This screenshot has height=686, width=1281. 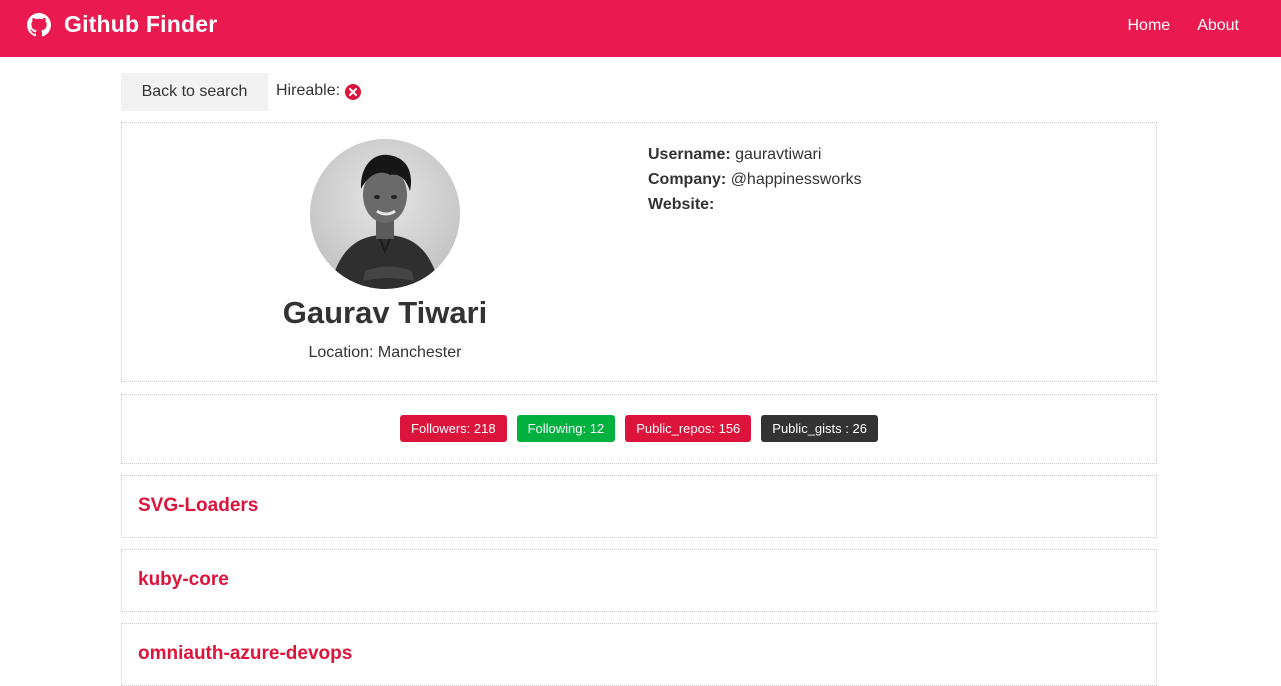 What do you see at coordinates (453, 428) in the screenshot?
I see `followers-badge: Followers: 218` at bounding box center [453, 428].